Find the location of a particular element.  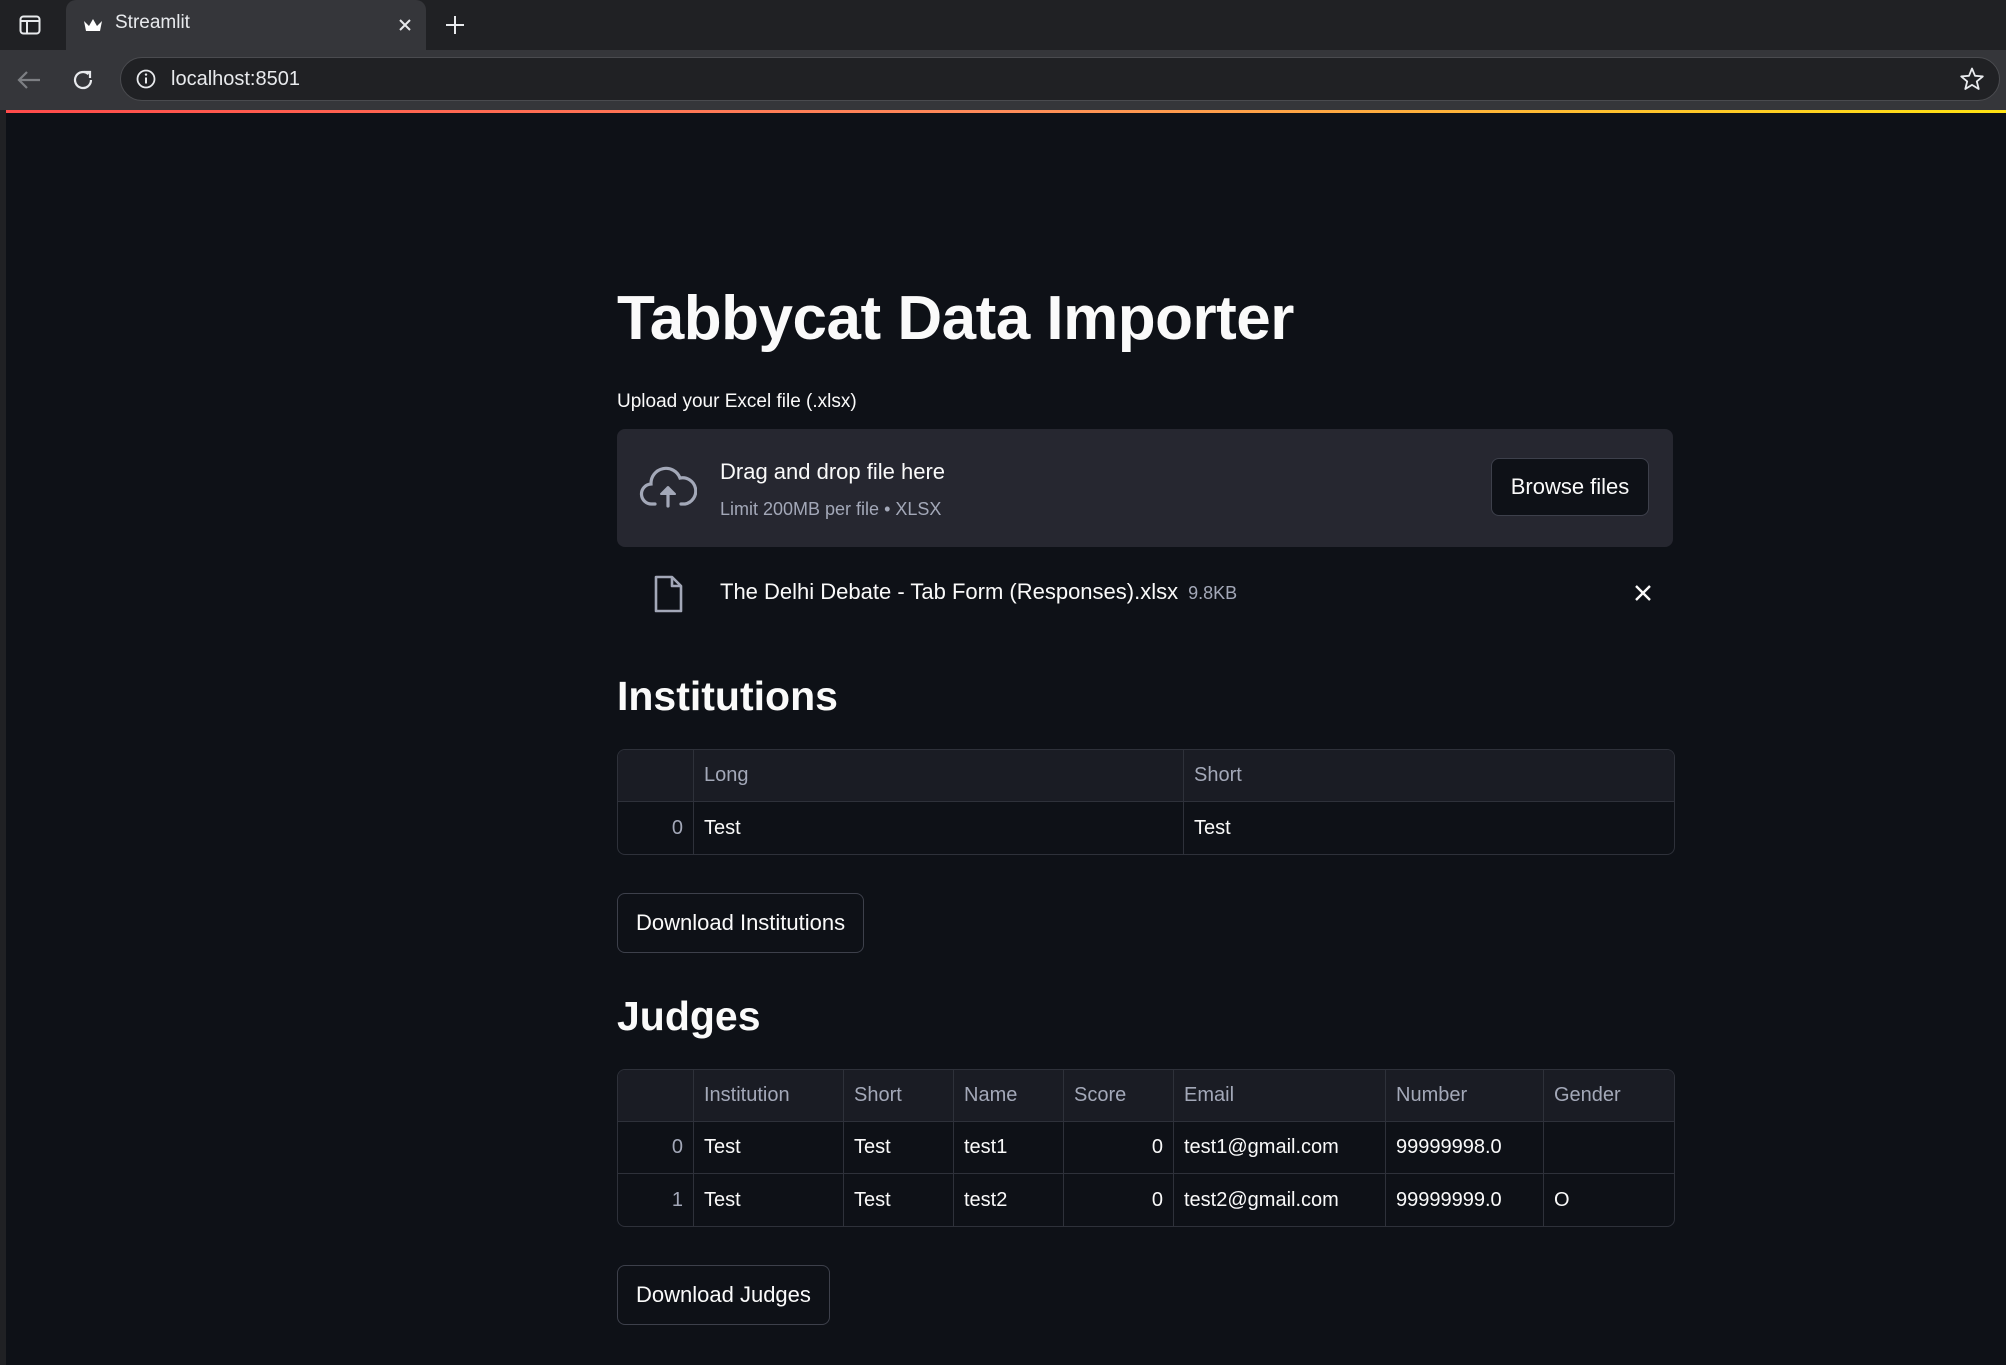

column-header: Email is located at coordinates (1280, 1096).